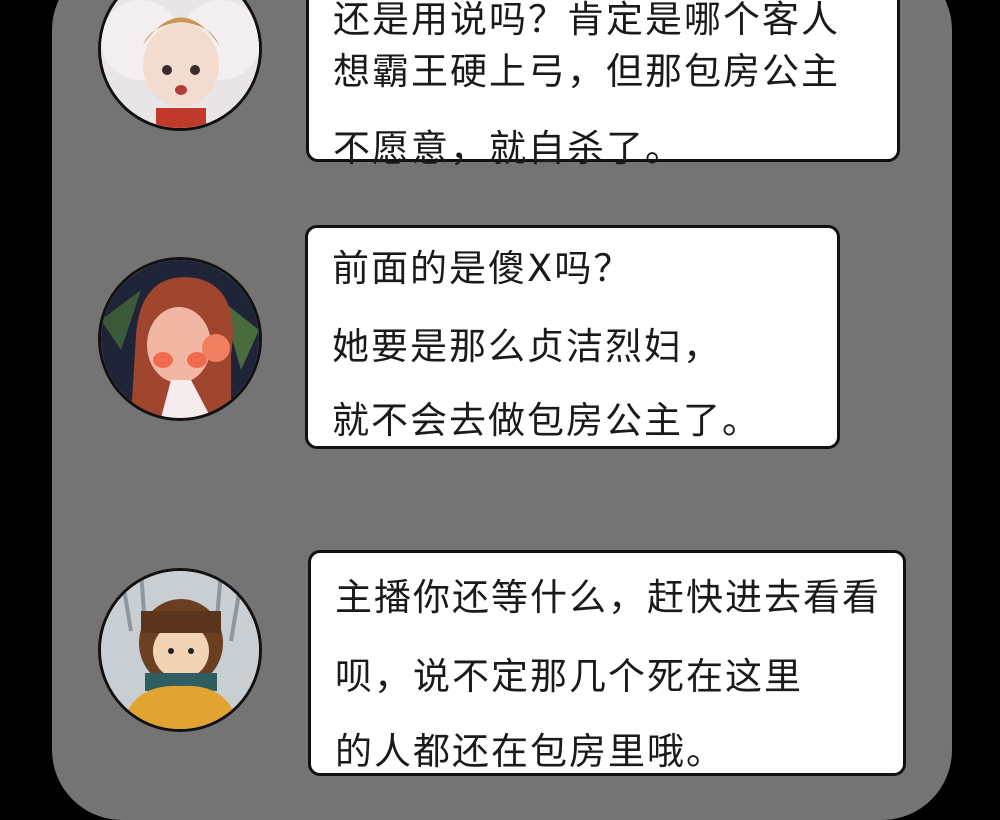 The image size is (1000, 820). Describe the element at coordinates (608, 597) in the screenshot. I see `message-line: 主播你还等什么，赶快进去看看` at that location.